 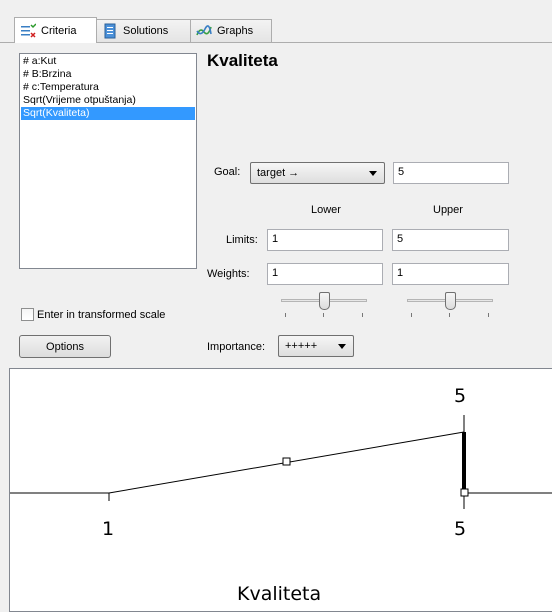 I want to click on limits-upper-input: 5, so click(x=450, y=240).